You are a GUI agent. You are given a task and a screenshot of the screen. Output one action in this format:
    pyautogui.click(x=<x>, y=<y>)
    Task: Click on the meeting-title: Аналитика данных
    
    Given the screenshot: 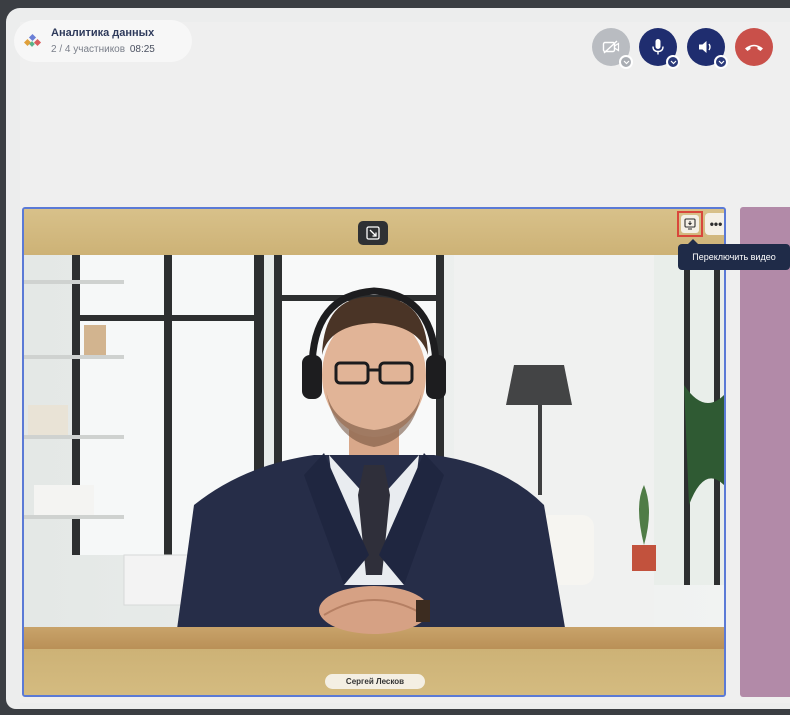 What is the action you would take?
    pyautogui.click(x=103, y=33)
    